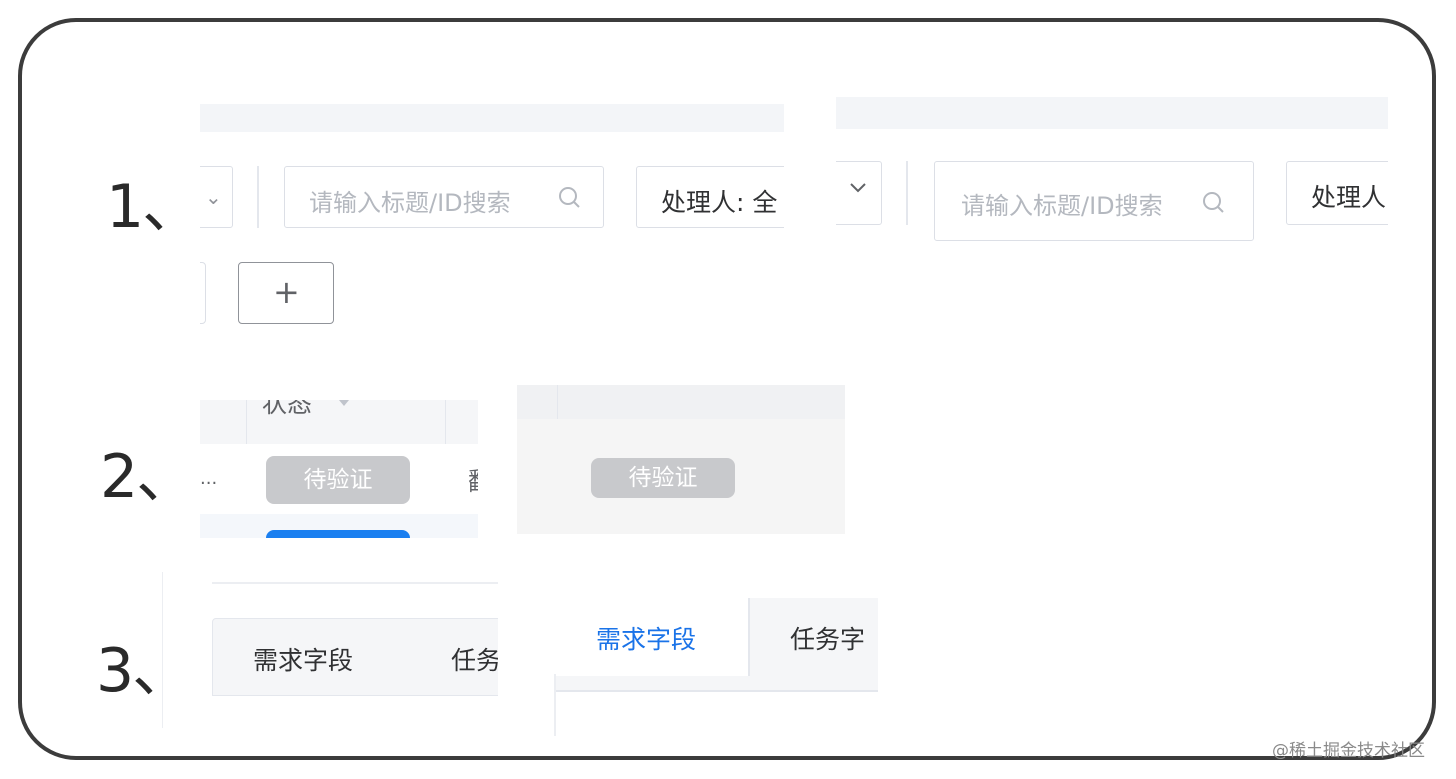 The image size is (1456, 779). I want to click on toolbar-before: ⌄ 请输入标题/ID搜索 处理人: 全 +, so click(492, 214).